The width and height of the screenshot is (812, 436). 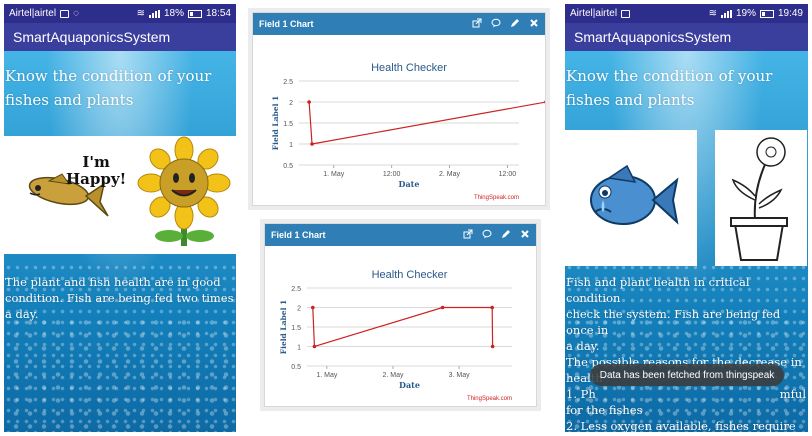 I want to click on message-line-tail: mful, so click(x=792, y=394).